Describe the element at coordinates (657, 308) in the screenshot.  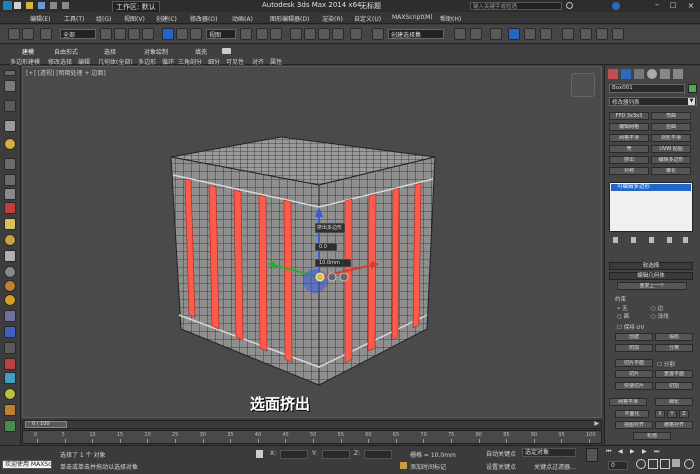
I see `constraint-edge-radio: ○ 边` at that location.